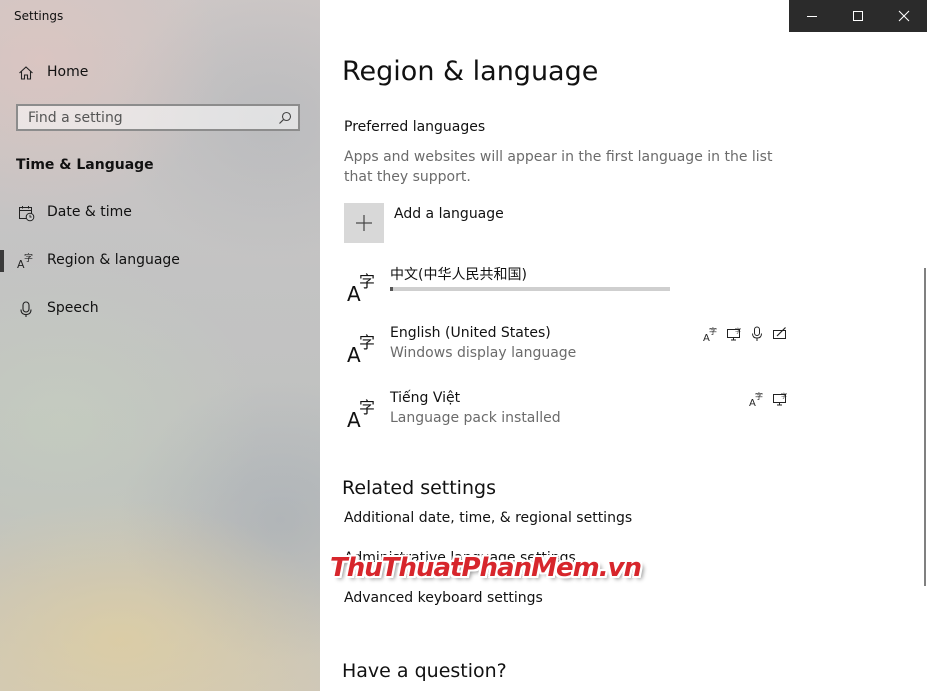  What do you see at coordinates (26, 73) in the screenshot?
I see `home-icon` at bounding box center [26, 73].